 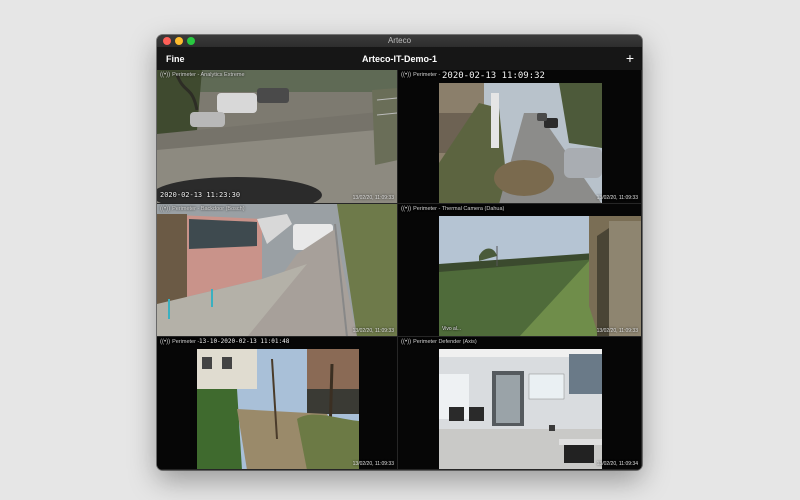 What do you see at coordinates (202, 75) in the screenshot?
I see `camera-label: ((•)) Perimeter - Analytics Extreme` at bounding box center [202, 75].